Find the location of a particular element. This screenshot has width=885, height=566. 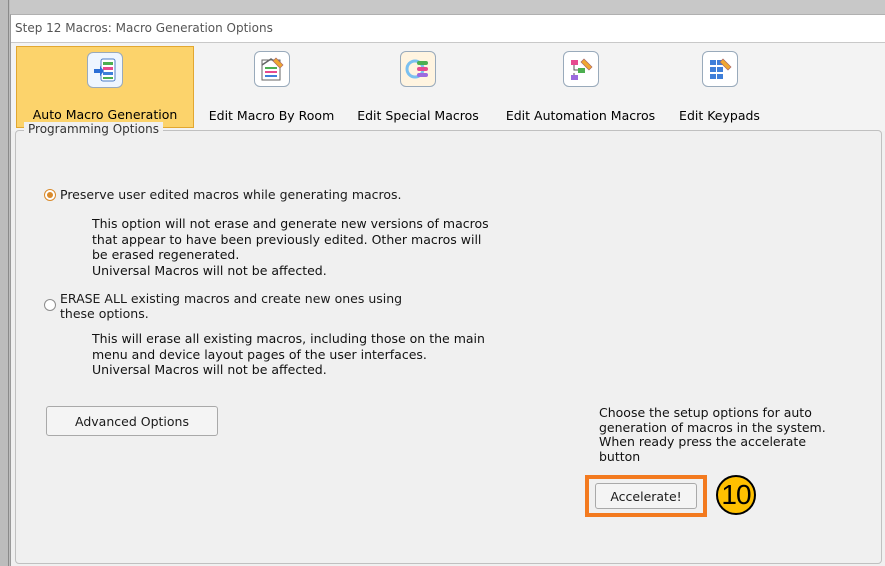

hint-line: generation of macros in the system. is located at coordinates (712, 427).